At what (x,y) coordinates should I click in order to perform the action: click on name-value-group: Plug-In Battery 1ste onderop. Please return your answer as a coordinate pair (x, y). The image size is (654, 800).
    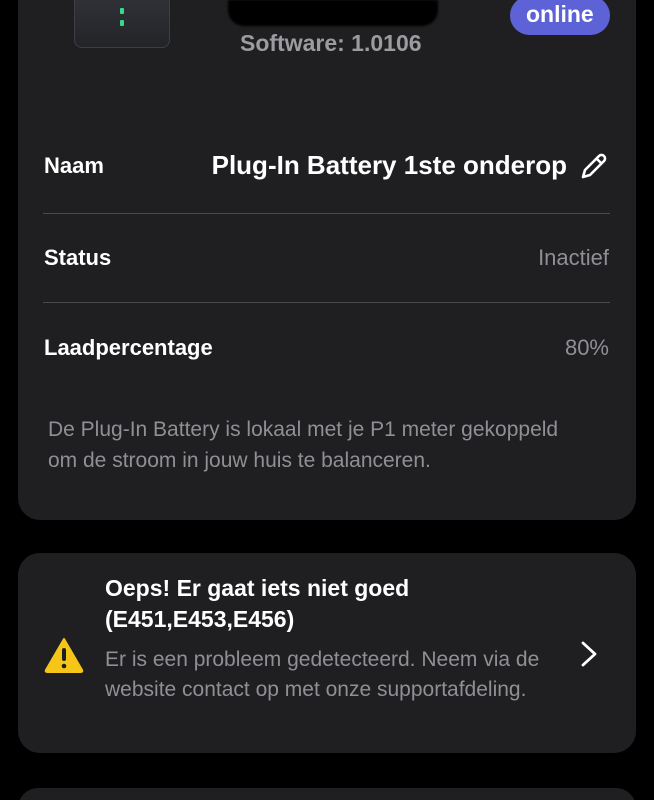
    Looking at the image, I should click on (410, 165).